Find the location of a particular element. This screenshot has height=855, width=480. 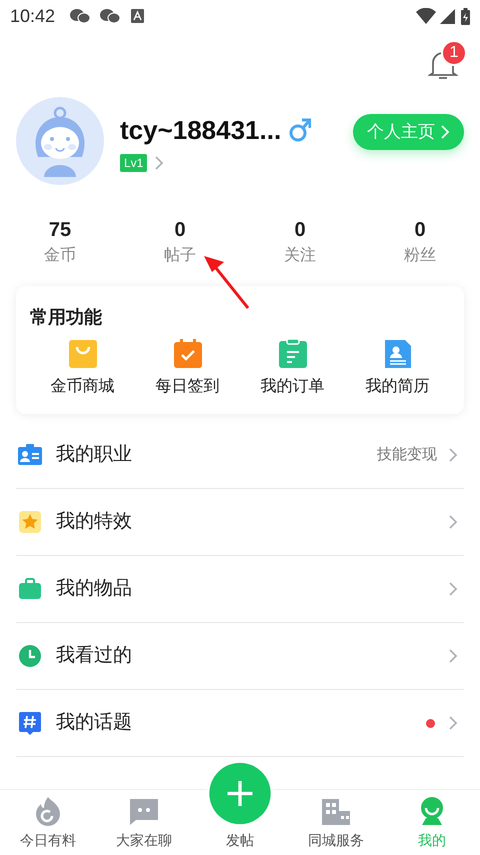

clipboard-icon is located at coordinates (293, 354).